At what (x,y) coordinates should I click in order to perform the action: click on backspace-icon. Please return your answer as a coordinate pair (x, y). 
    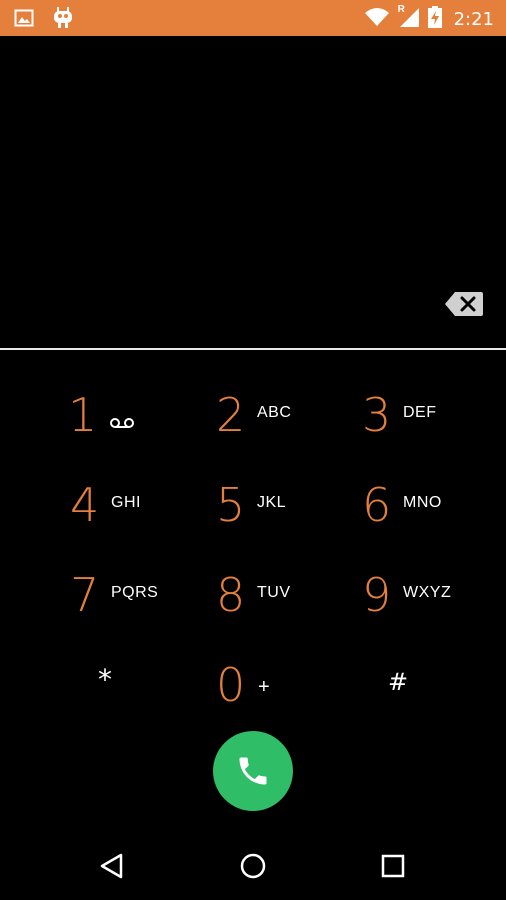
    Looking at the image, I should click on (464, 304).